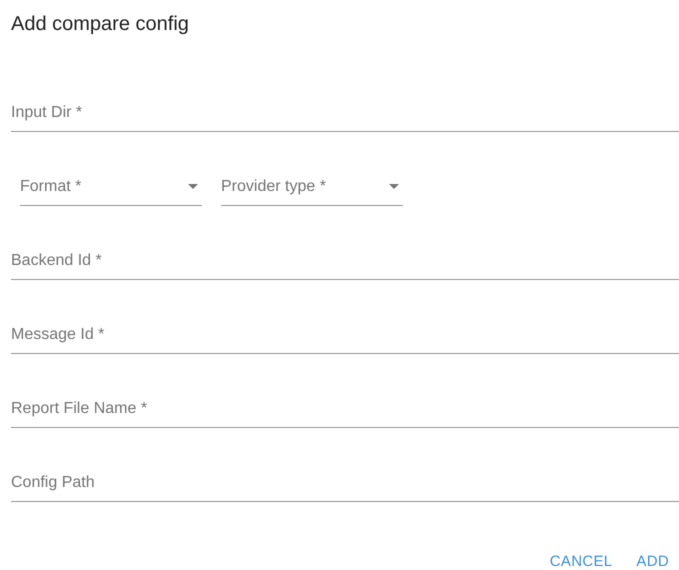 This screenshot has width=679, height=570. What do you see at coordinates (652, 557) in the screenshot?
I see `dialog-button: ADD` at bounding box center [652, 557].